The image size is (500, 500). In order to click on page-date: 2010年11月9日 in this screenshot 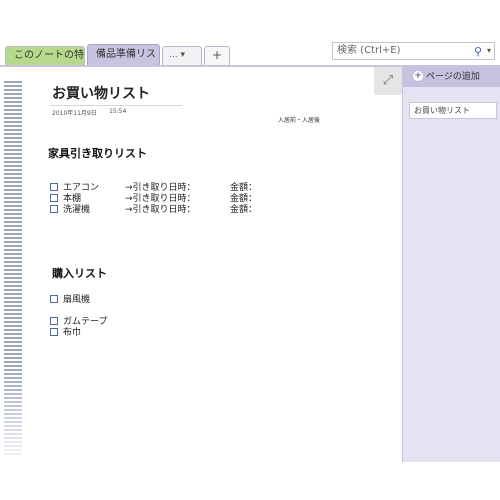, I will do `click(74, 113)`.